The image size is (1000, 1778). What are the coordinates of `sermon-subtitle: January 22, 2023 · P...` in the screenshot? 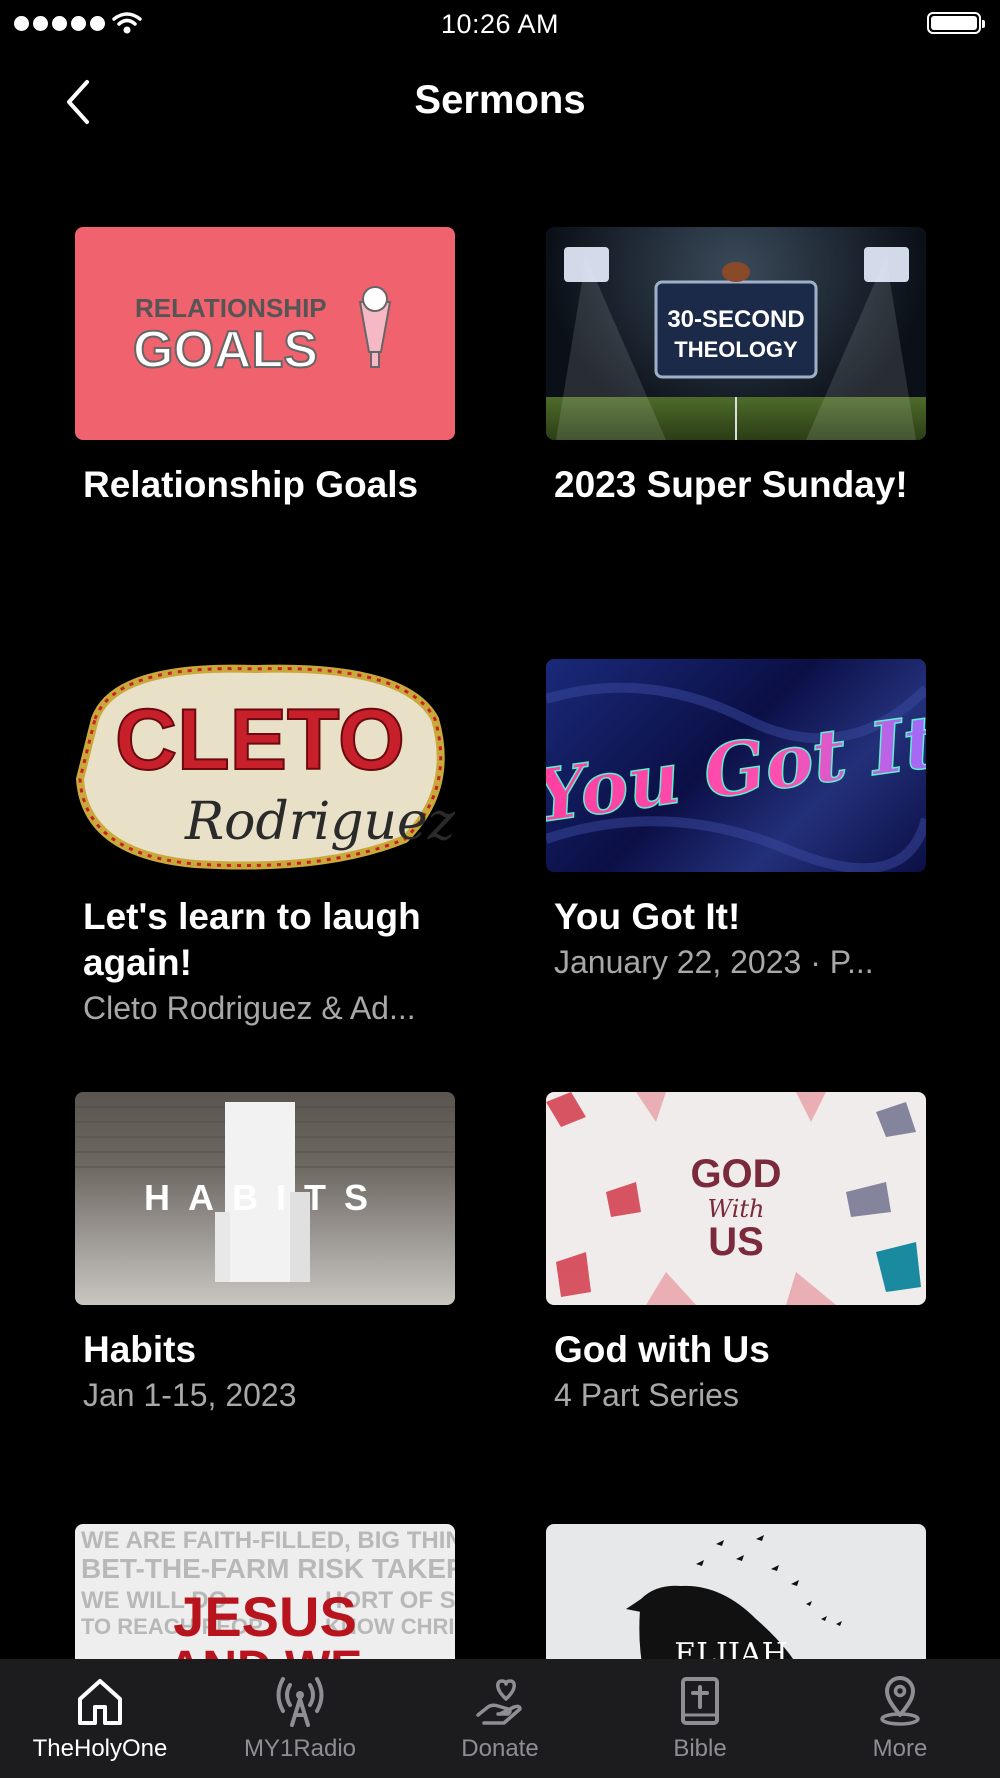 It's located at (714, 962).